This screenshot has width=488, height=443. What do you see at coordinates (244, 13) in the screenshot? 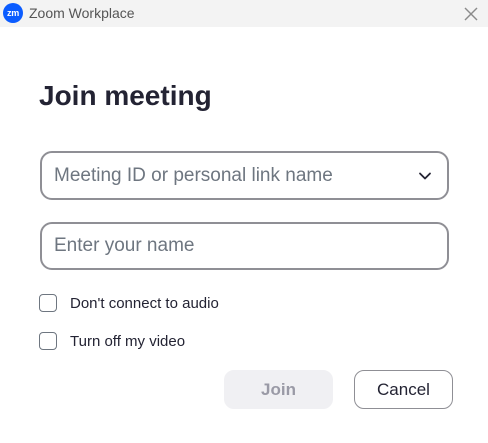
I see `title-bar: zm Zoom Workplace` at bounding box center [244, 13].